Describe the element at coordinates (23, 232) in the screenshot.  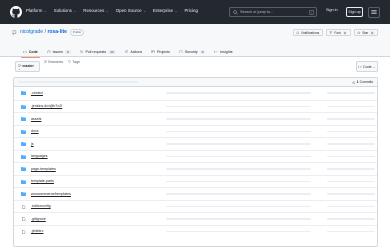
I see `file-icon` at that location.